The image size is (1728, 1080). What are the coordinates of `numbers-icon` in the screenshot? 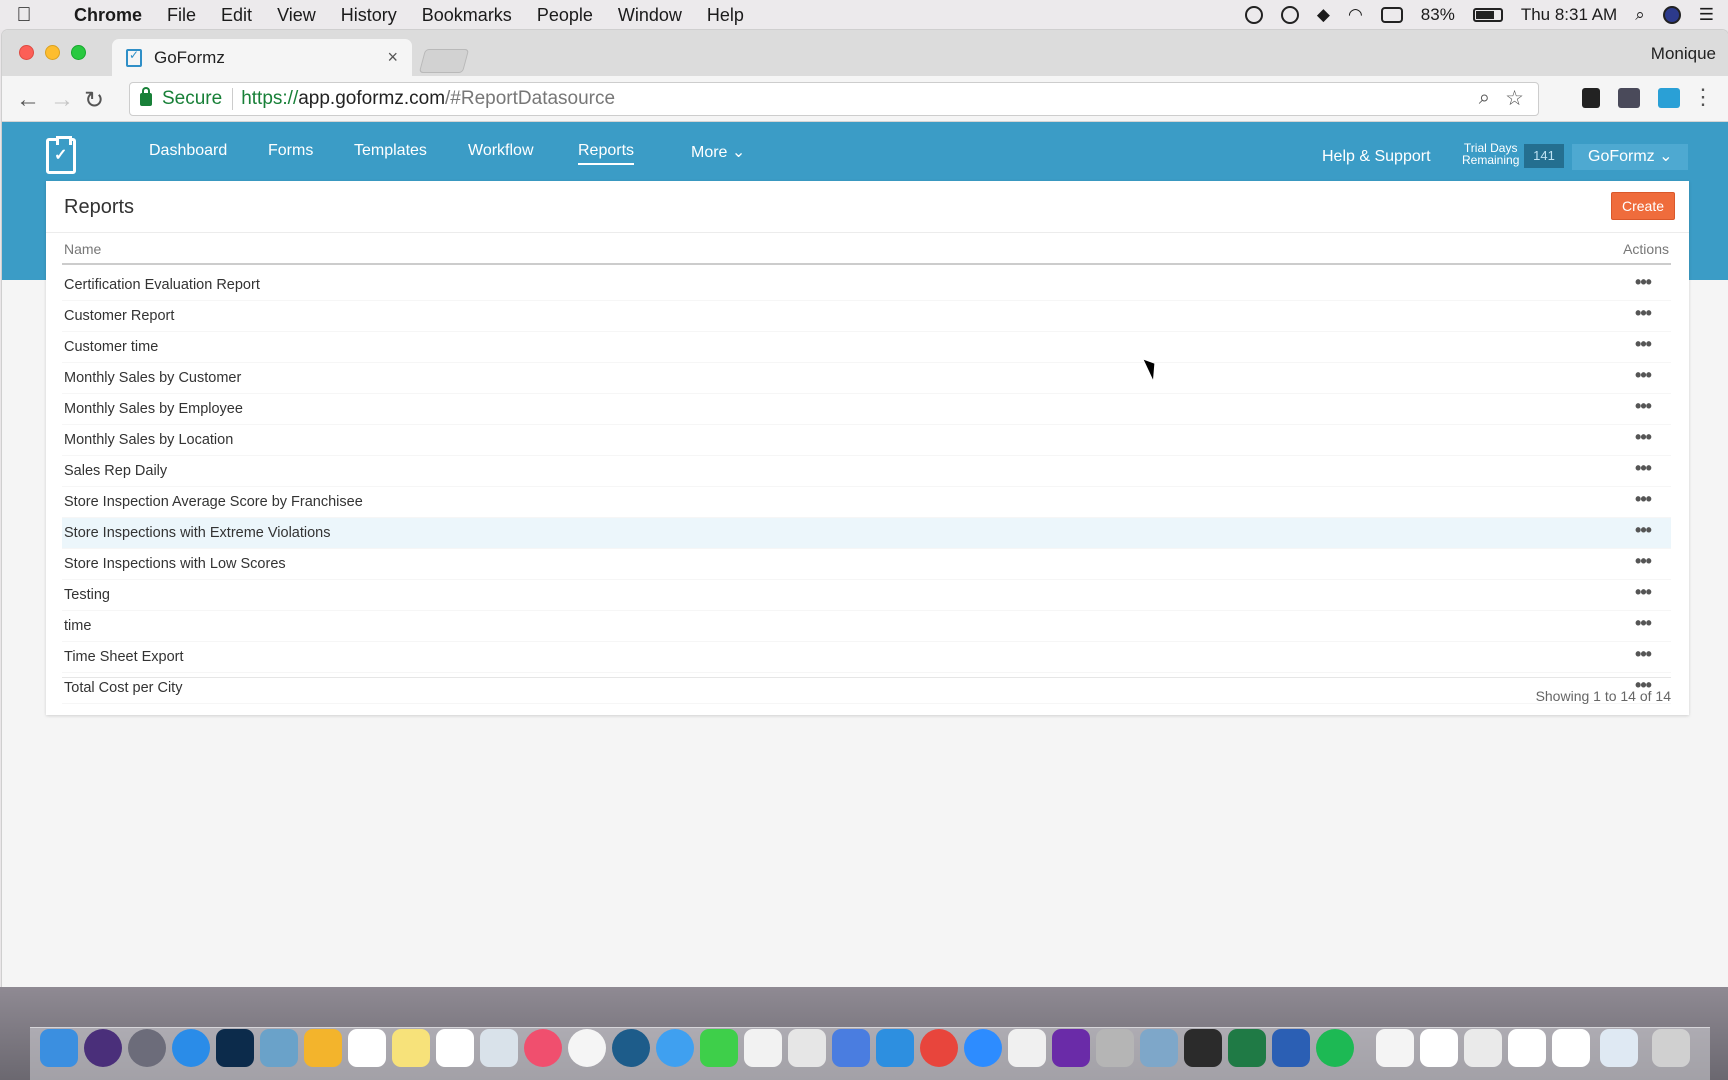 It's located at (851, 1048).